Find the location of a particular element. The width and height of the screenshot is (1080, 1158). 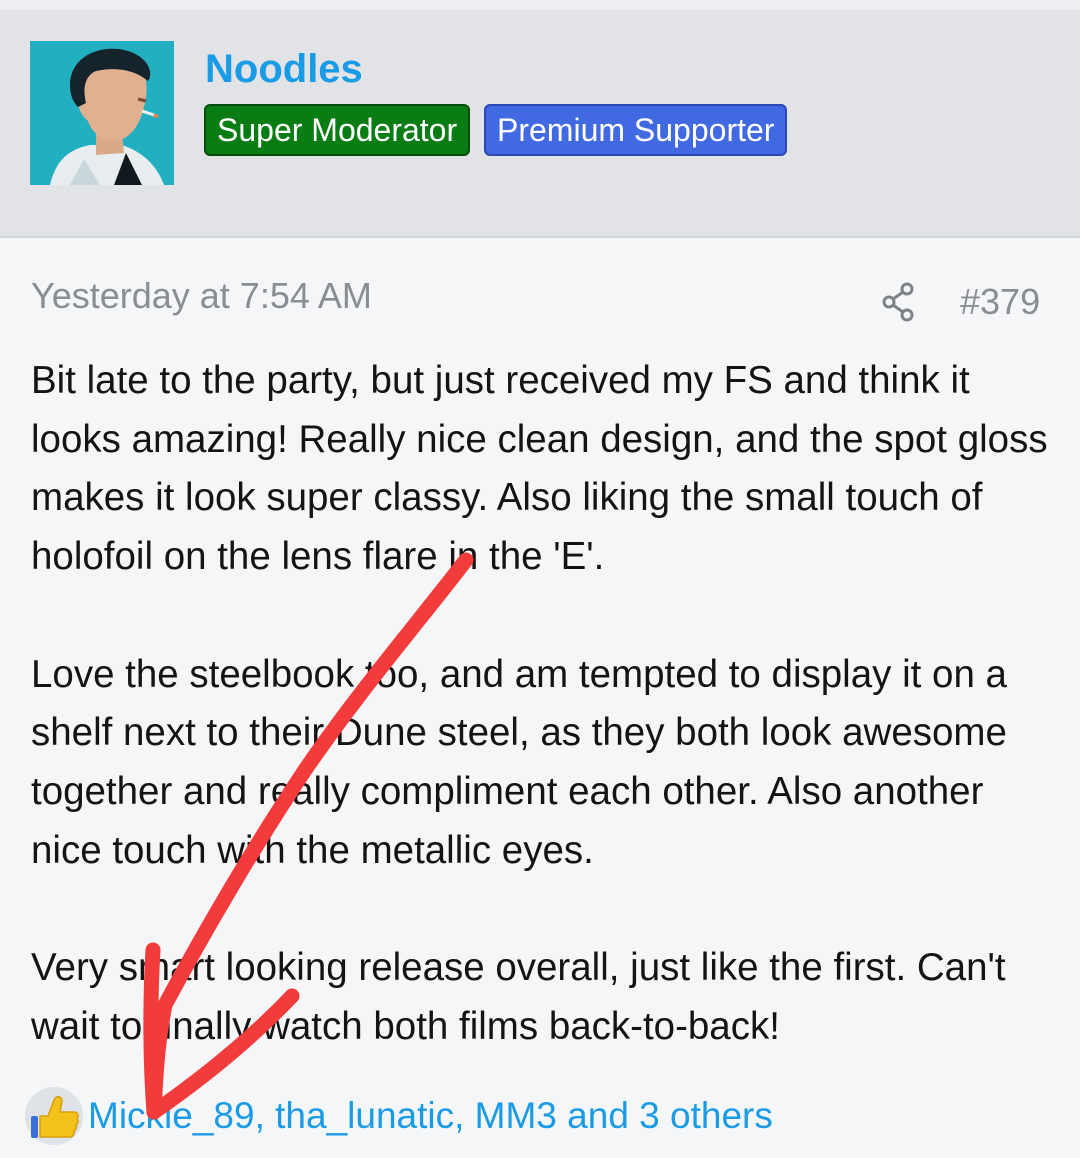

badge-premium-supporter: Premium Supporter is located at coordinates (636, 130).